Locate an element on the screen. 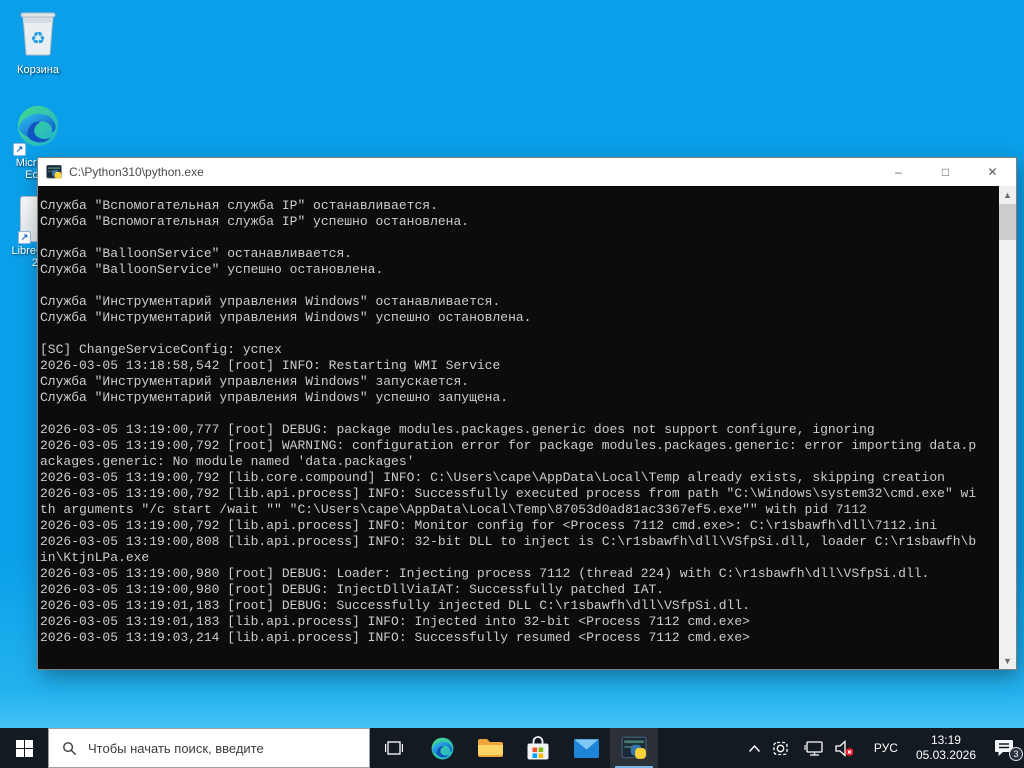 The image size is (1024, 768). console-line: in\KtjnLPa.exe is located at coordinates (95, 557).